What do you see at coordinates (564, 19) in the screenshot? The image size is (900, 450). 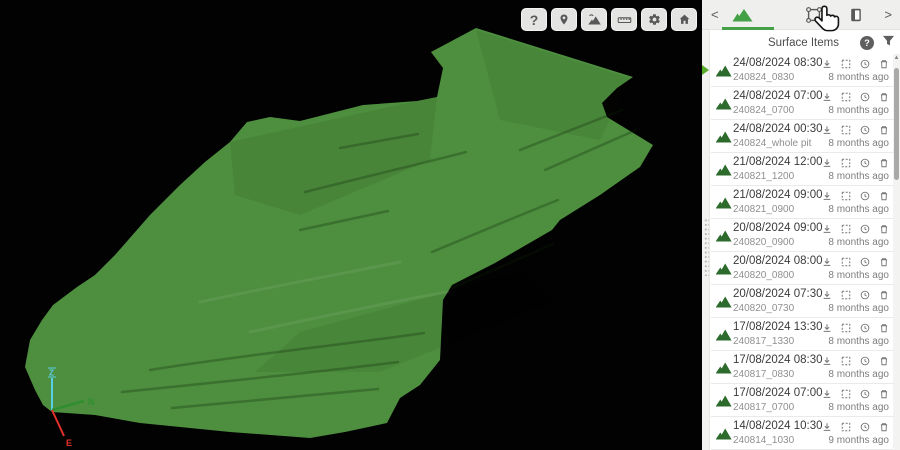 I see `location-button` at bounding box center [564, 19].